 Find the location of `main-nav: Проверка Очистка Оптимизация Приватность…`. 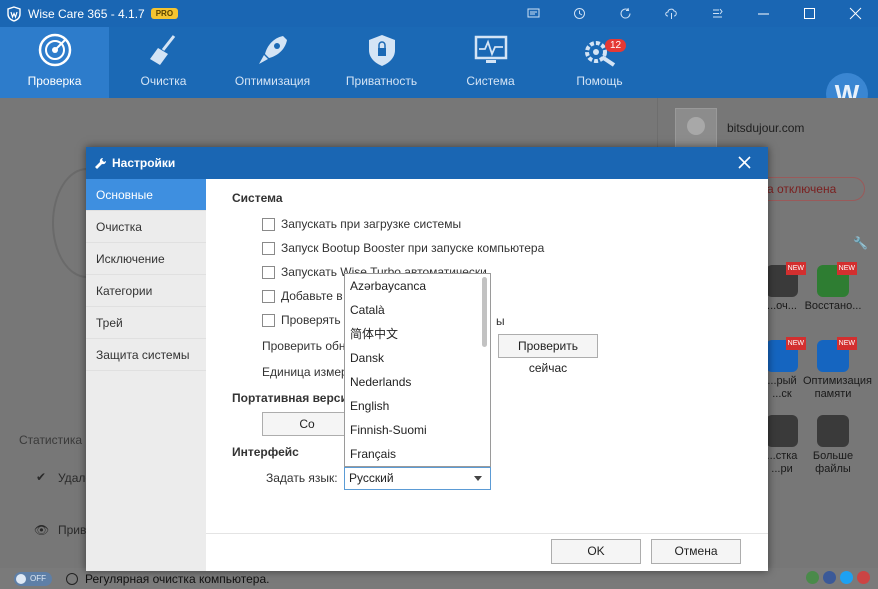

main-nav: Проверка Очистка Оптимизация Приватность… is located at coordinates (439, 71).